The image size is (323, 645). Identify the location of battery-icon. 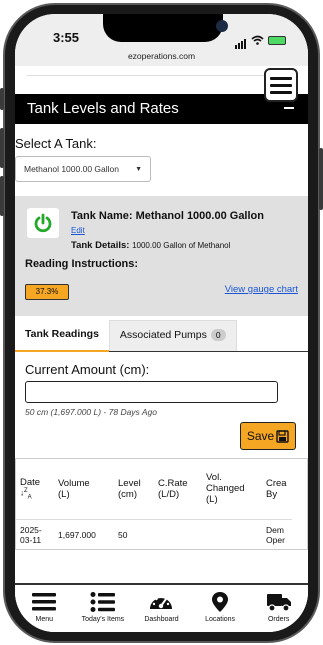
(277, 40).